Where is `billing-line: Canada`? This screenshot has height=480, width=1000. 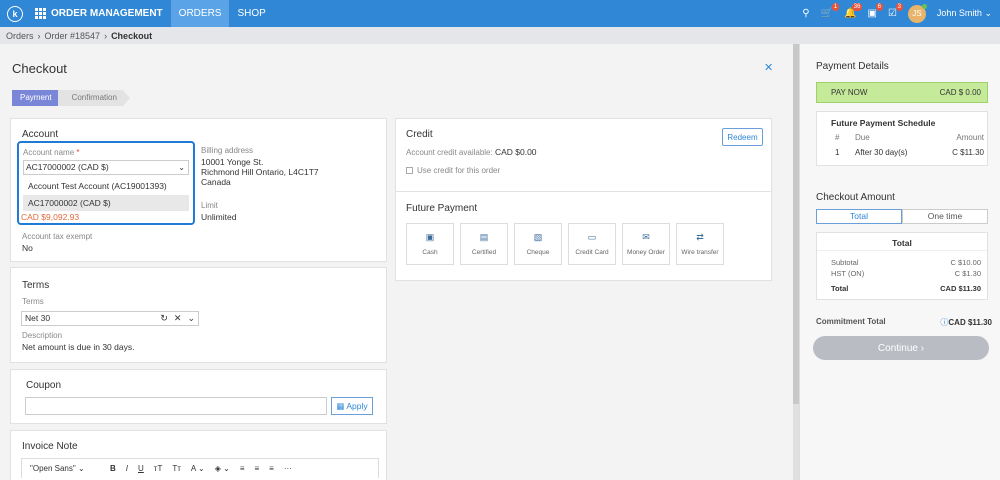 billing-line: Canada is located at coordinates (216, 182).